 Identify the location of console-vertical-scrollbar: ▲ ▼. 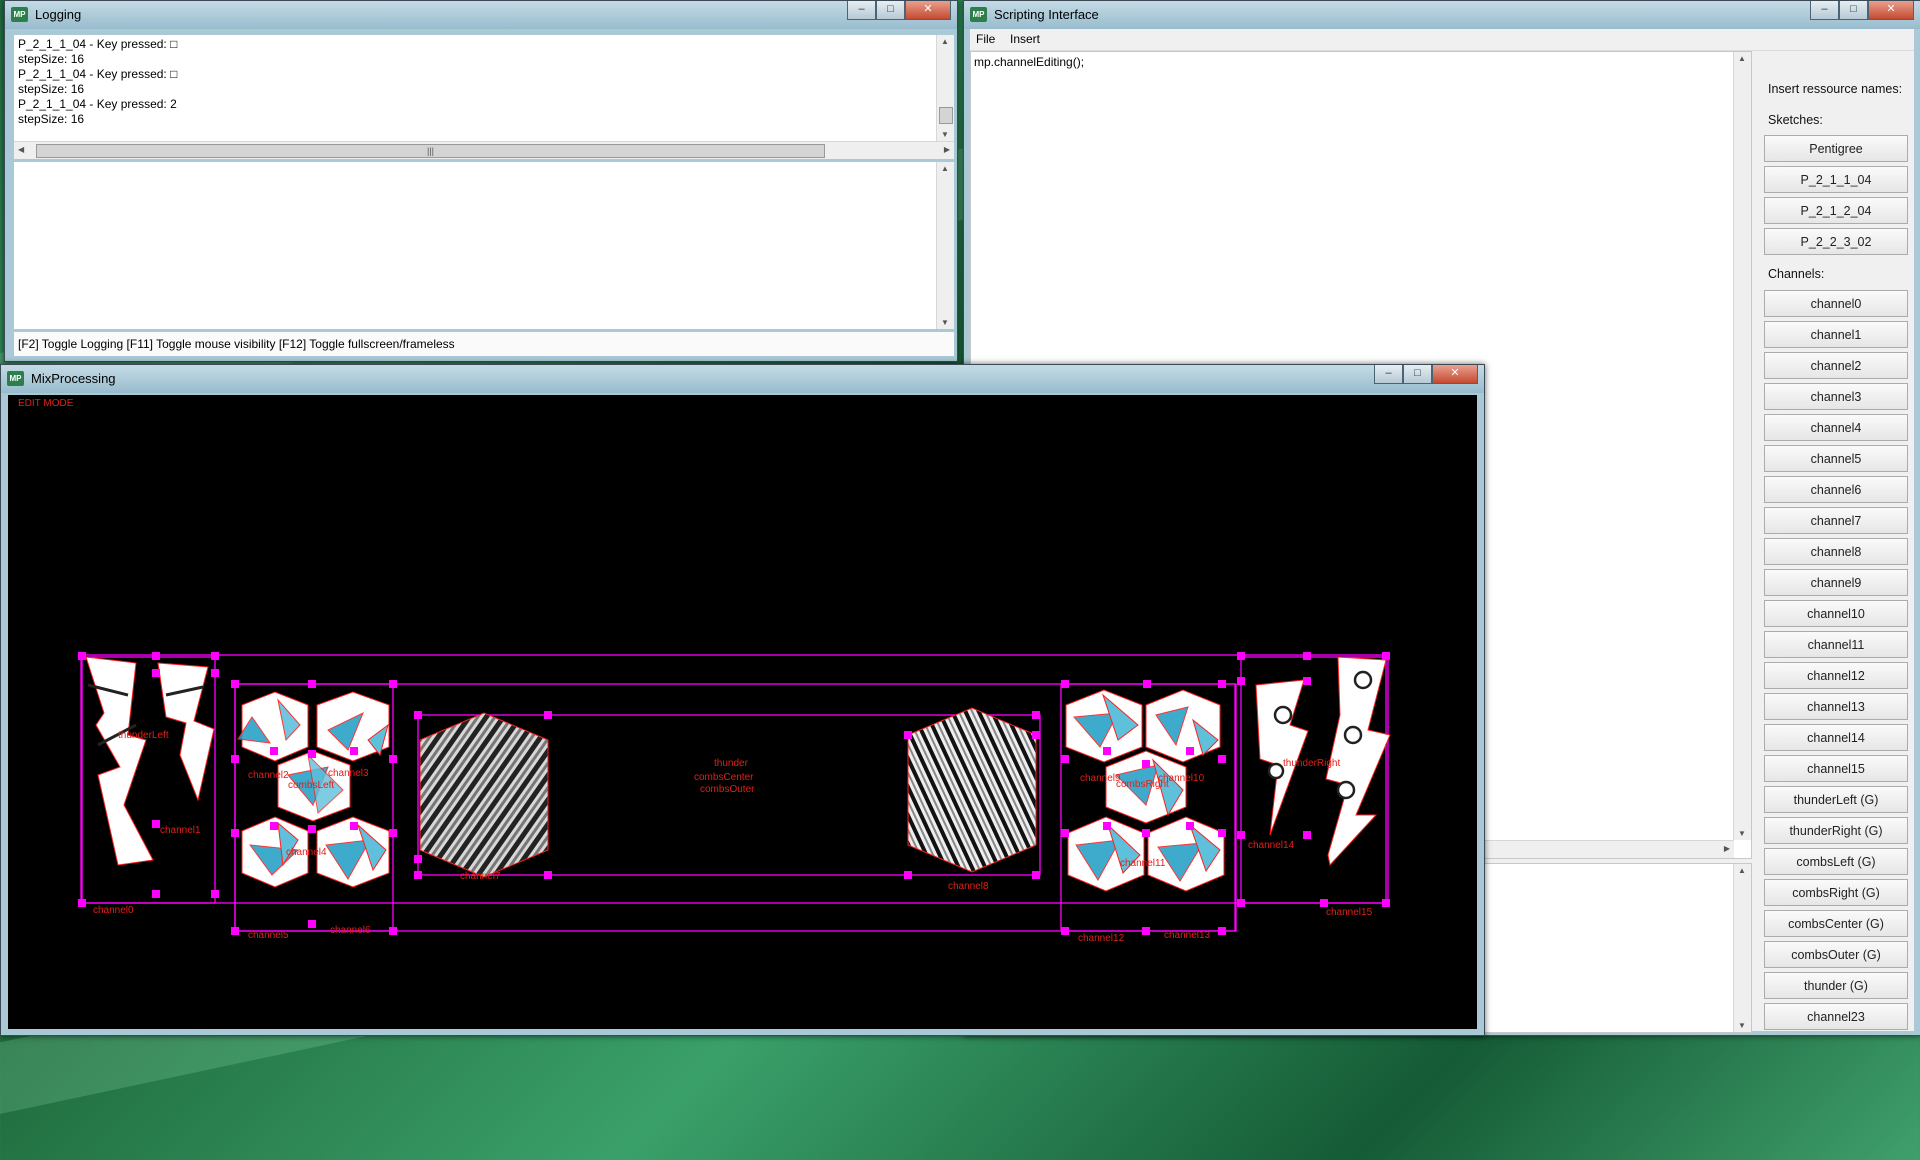
(1742, 948).